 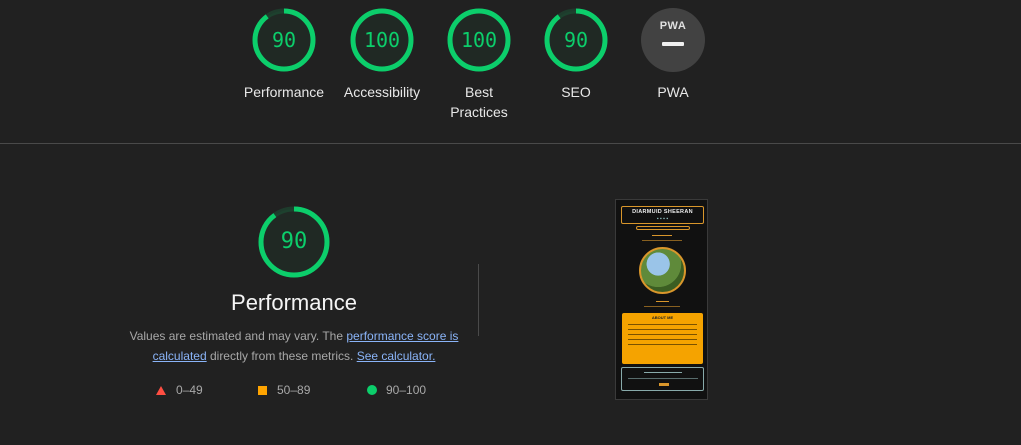 What do you see at coordinates (406, 390) in the screenshot?
I see `legend-pass-label: 90–100` at bounding box center [406, 390].